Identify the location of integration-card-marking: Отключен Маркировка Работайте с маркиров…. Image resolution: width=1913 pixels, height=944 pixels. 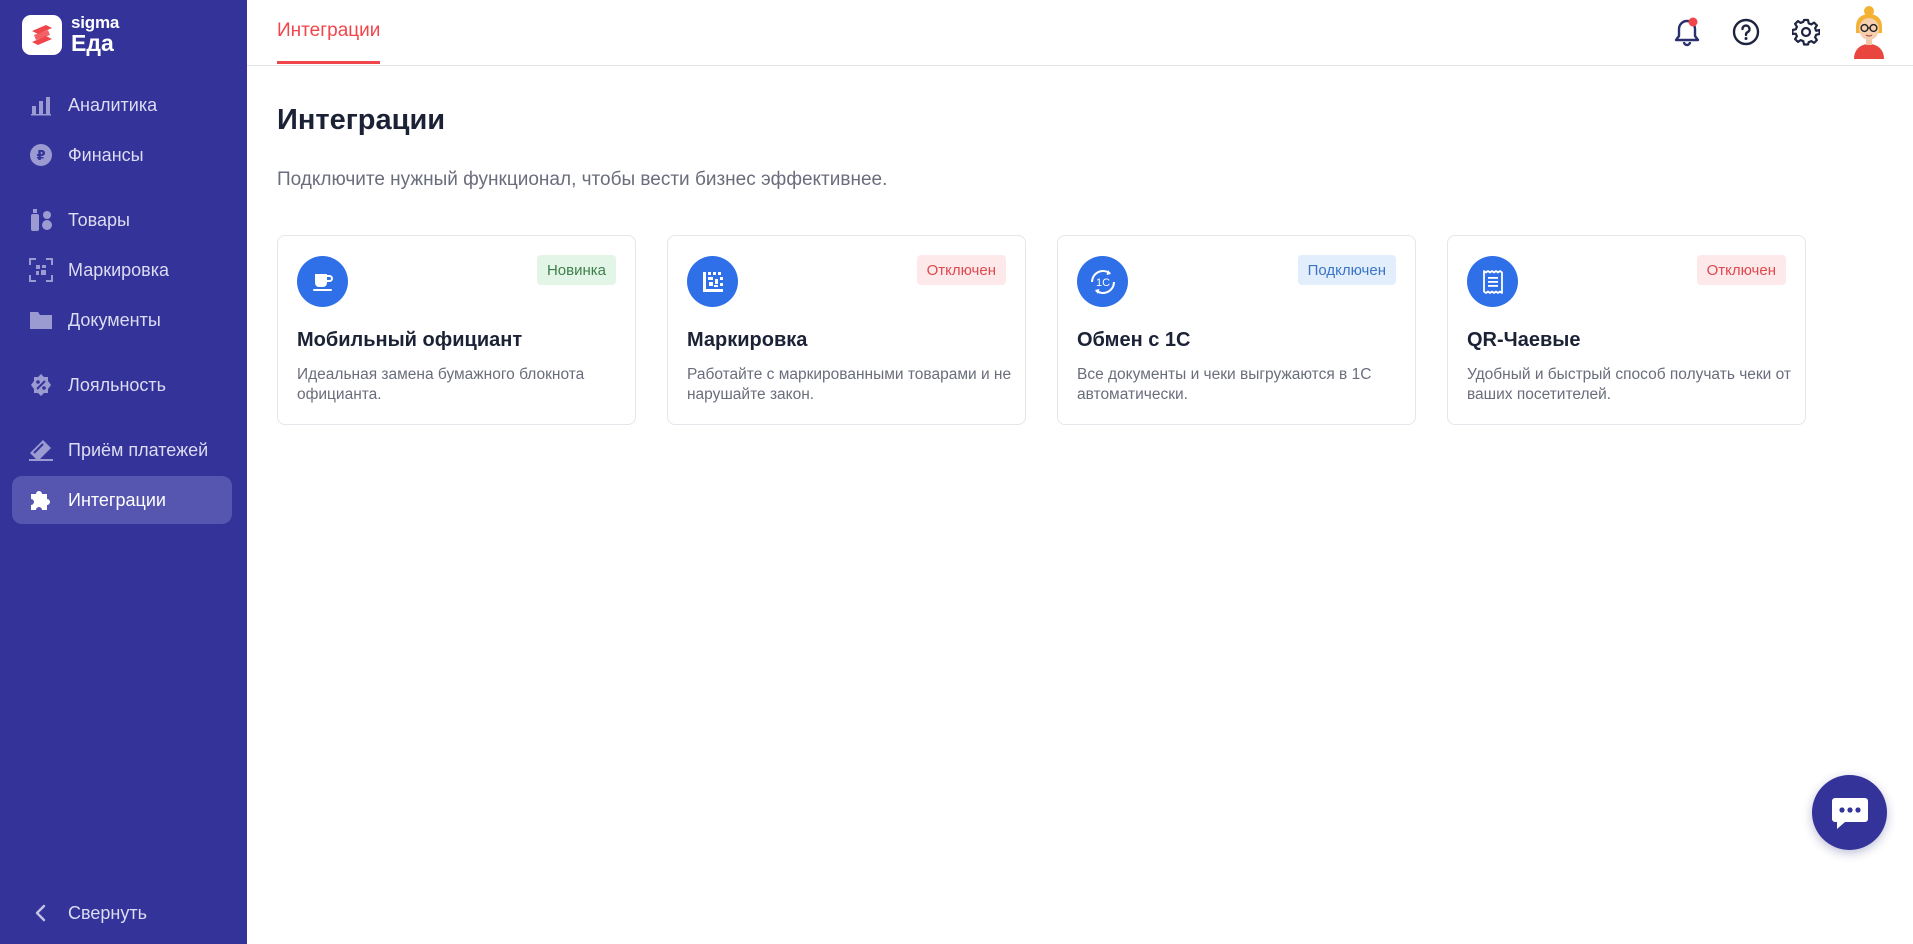
(846, 330).